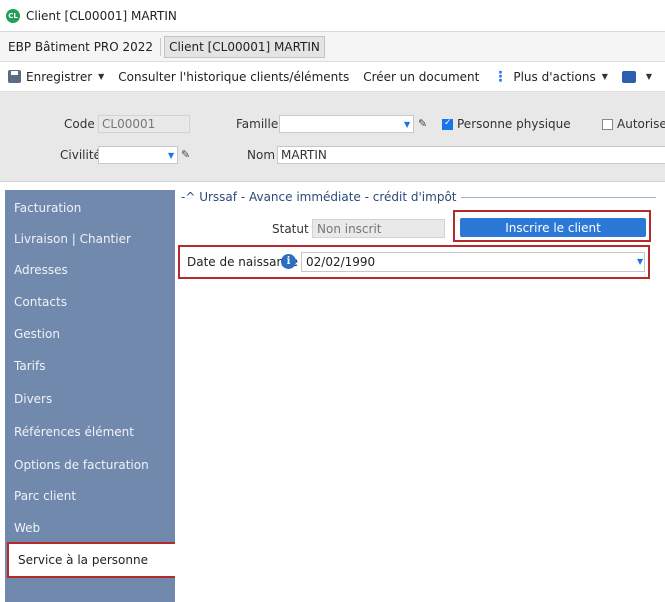 This screenshot has height=602, width=665. What do you see at coordinates (244, 46) in the screenshot?
I see `breadcrumb-client: Client [CL00001] MARTIN` at bounding box center [244, 46].